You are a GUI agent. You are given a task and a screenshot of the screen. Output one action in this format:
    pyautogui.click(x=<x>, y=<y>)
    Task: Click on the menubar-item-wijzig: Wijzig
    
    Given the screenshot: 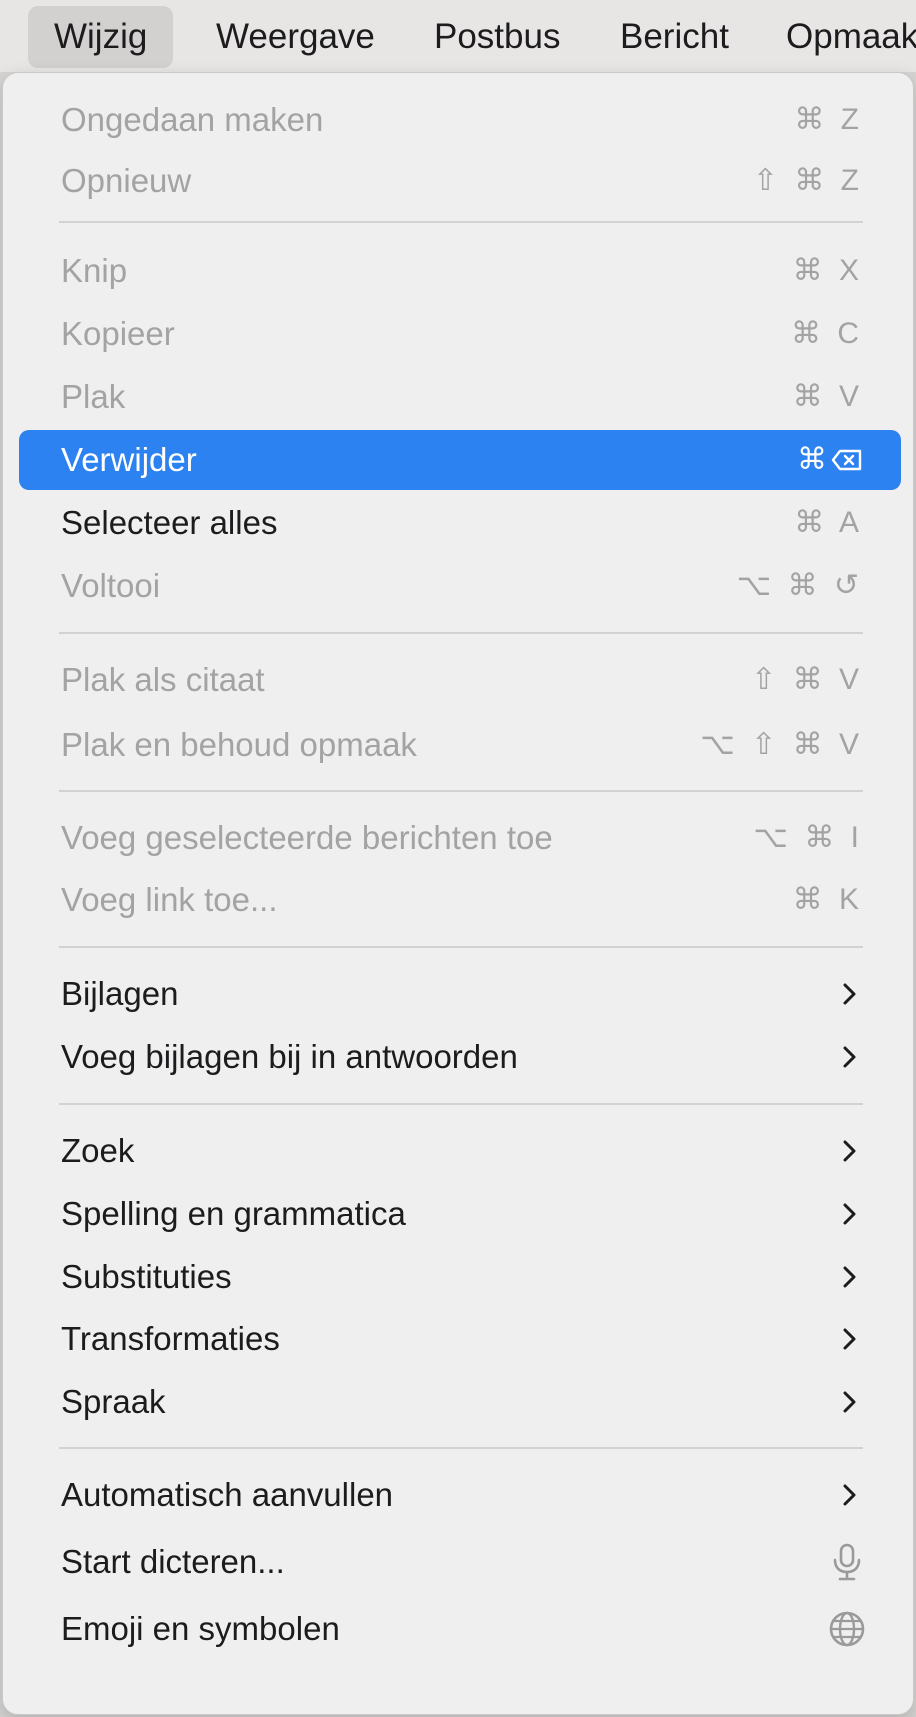 What is the action you would take?
    pyautogui.click(x=101, y=37)
    